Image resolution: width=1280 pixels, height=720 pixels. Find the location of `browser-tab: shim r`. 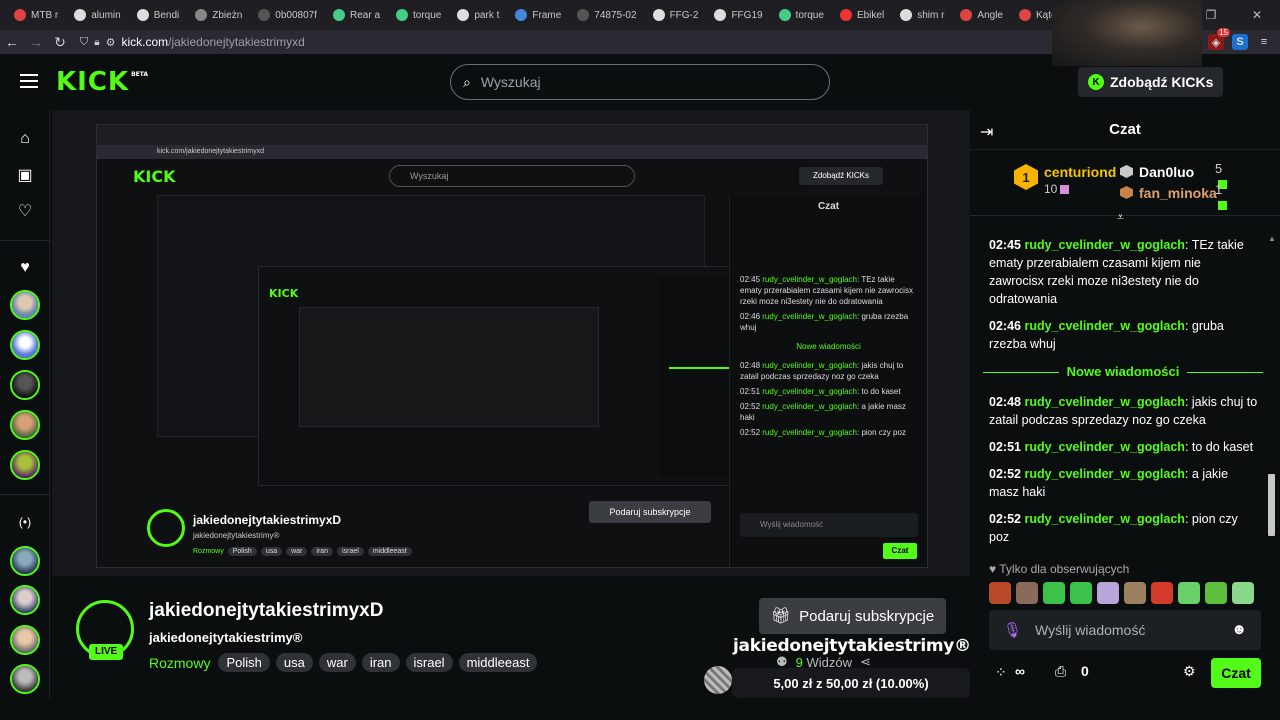

browser-tab: shim r is located at coordinates (922, 15).